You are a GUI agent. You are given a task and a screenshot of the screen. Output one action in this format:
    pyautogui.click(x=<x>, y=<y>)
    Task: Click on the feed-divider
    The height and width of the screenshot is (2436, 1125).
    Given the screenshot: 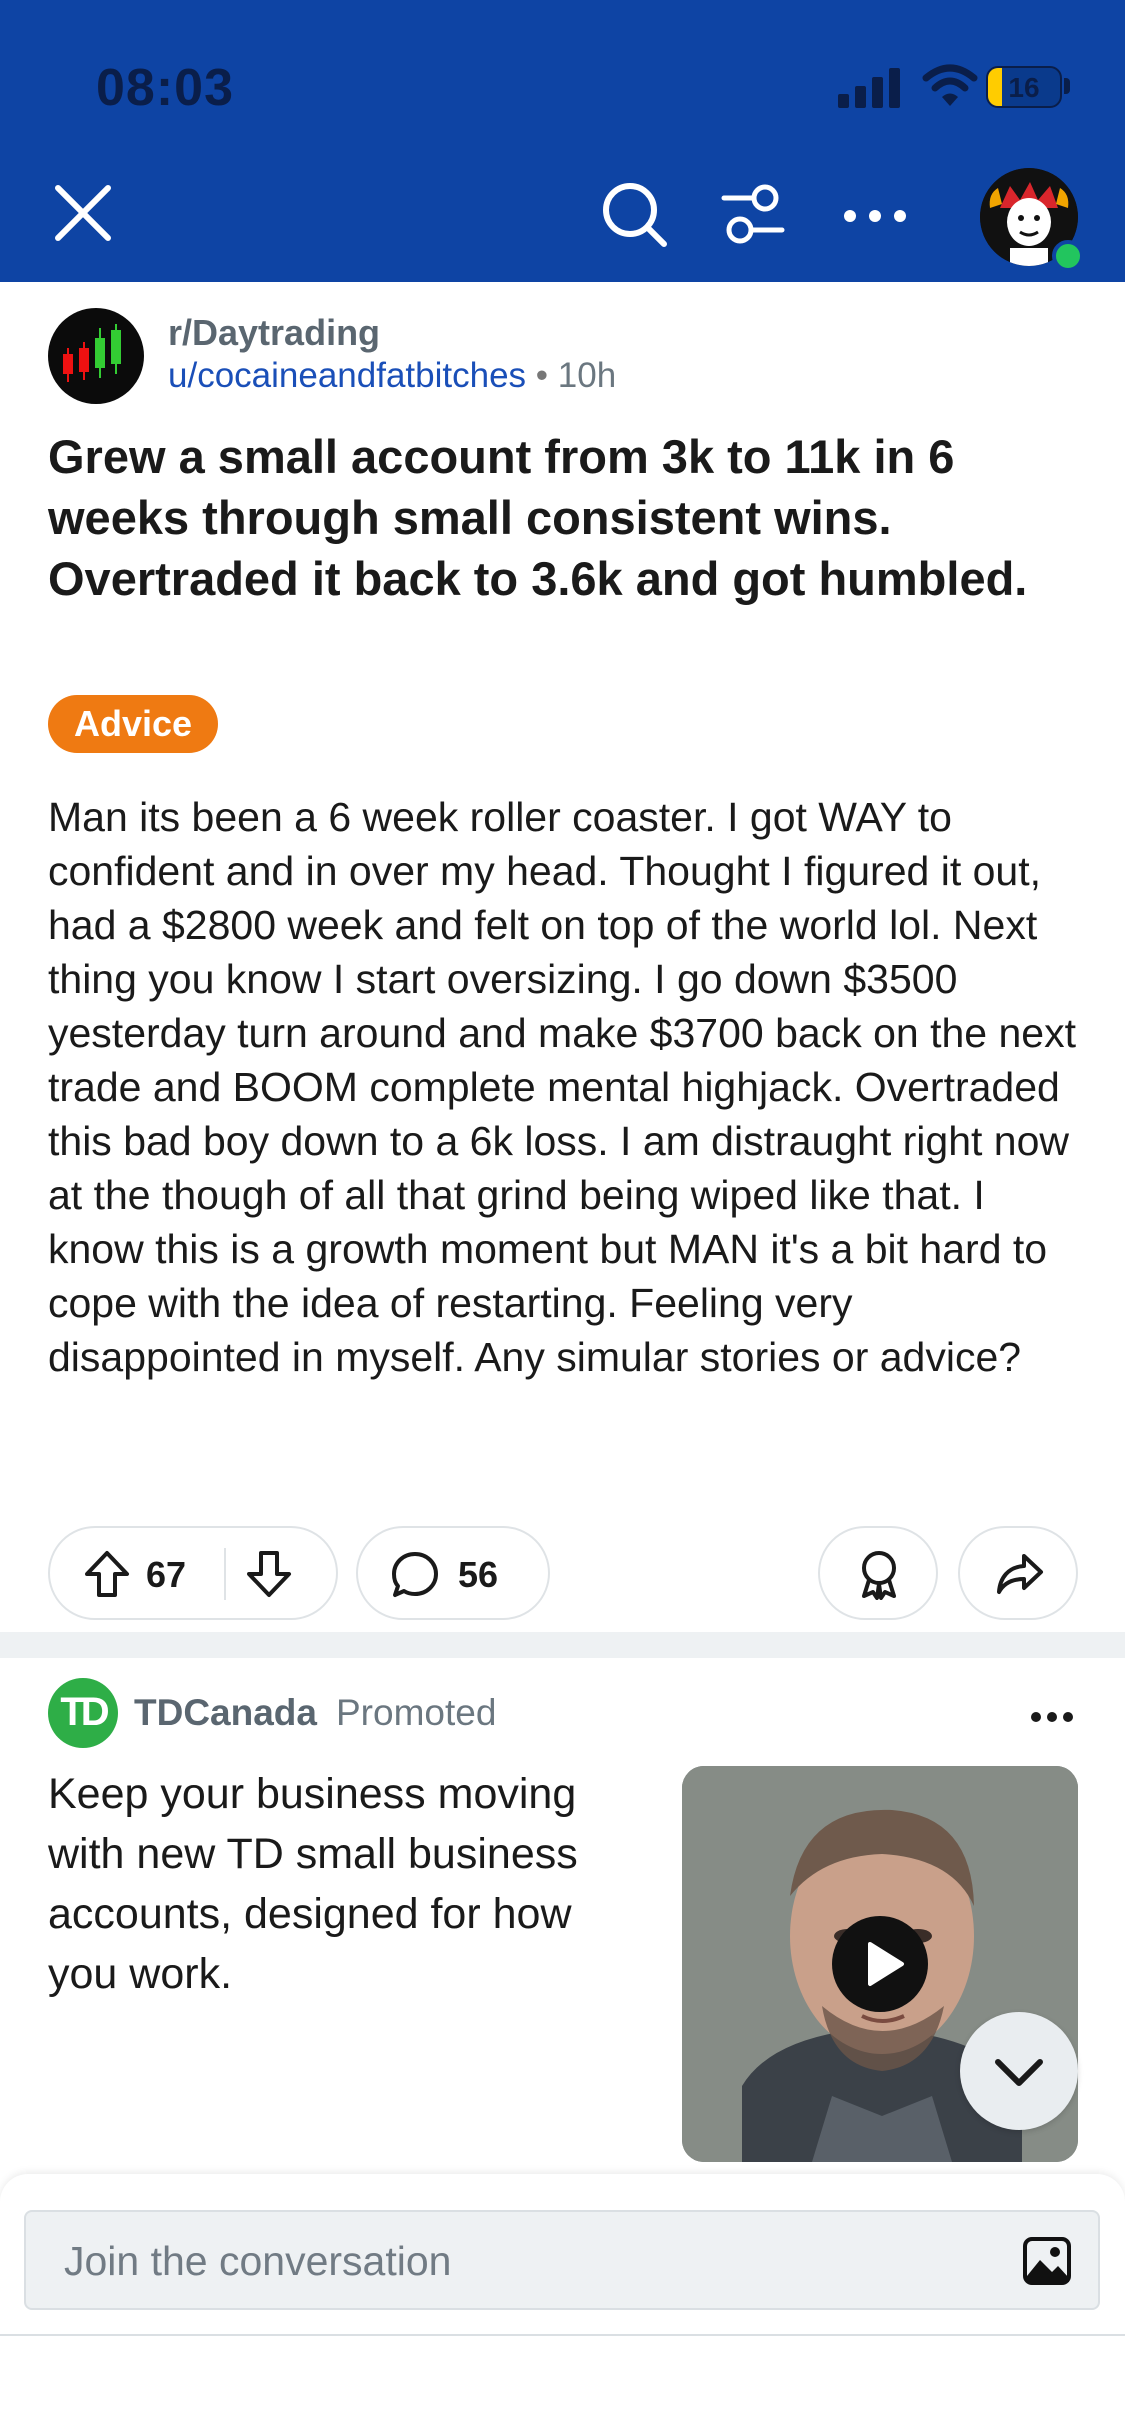 What is the action you would take?
    pyautogui.click(x=562, y=1645)
    